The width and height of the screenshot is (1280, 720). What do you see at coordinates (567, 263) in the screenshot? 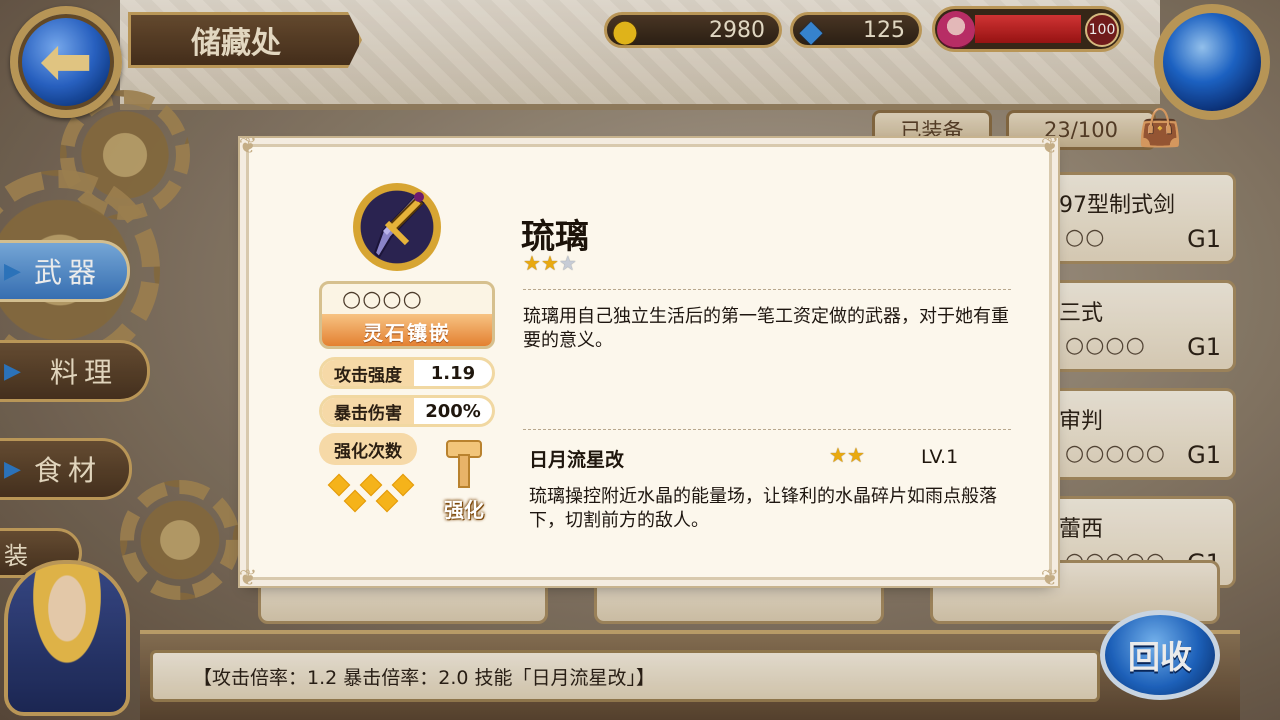
I see `star-empty-icon: ★` at bounding box center [567, 263].